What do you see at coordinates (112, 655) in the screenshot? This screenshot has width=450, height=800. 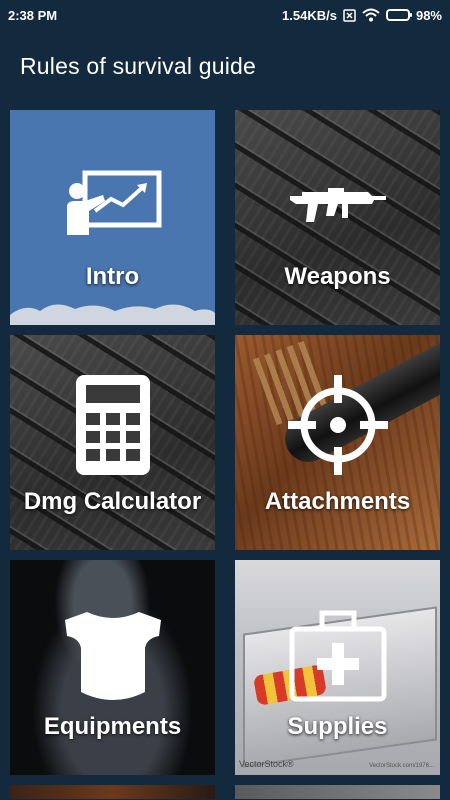 I see `vest-icon` at bounding box center [112, 655].